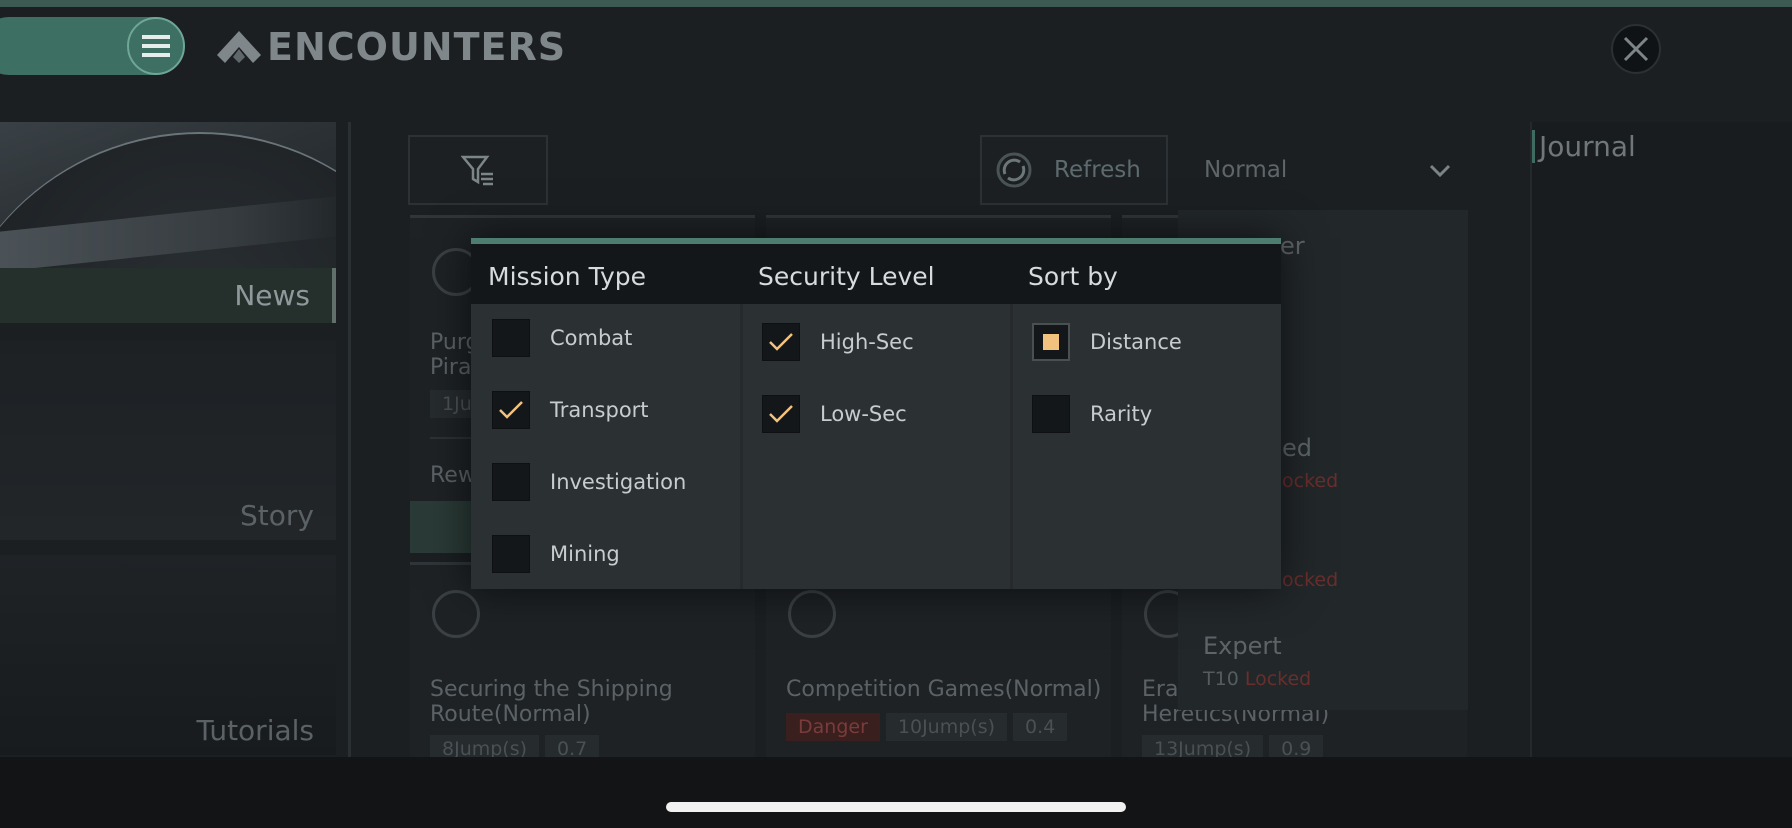  I want to click on reward-label: Rew, so click(453, 475).